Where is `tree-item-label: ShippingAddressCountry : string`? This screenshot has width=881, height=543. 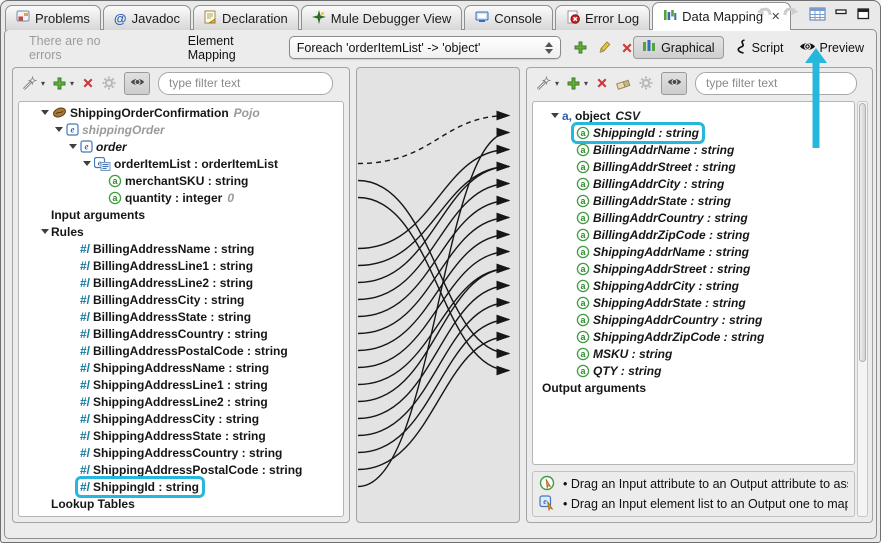 tree-item-label: ShippingAddressCountry : string is located at coordinates (188, 452).